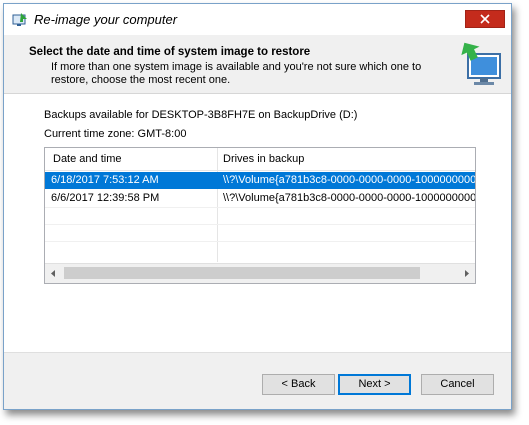 Image resolution: width=529 pixels, height=425 pixels. Describe the element at coordinates (105, 180) in the screenshot. I see `row-date: 6/18/2017 7:53:12 AM` at that location.